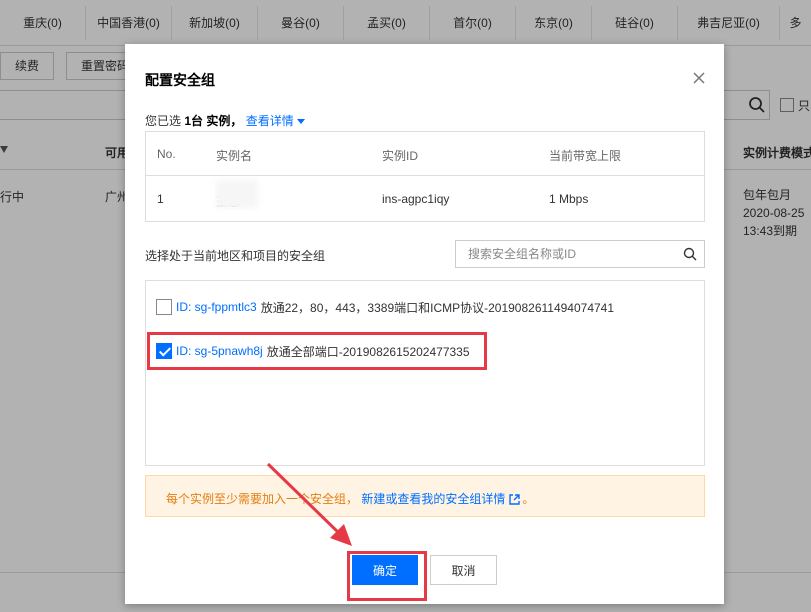 This screenshot has height=612, width=811. I want to click on search-icon, so click(690, 254).